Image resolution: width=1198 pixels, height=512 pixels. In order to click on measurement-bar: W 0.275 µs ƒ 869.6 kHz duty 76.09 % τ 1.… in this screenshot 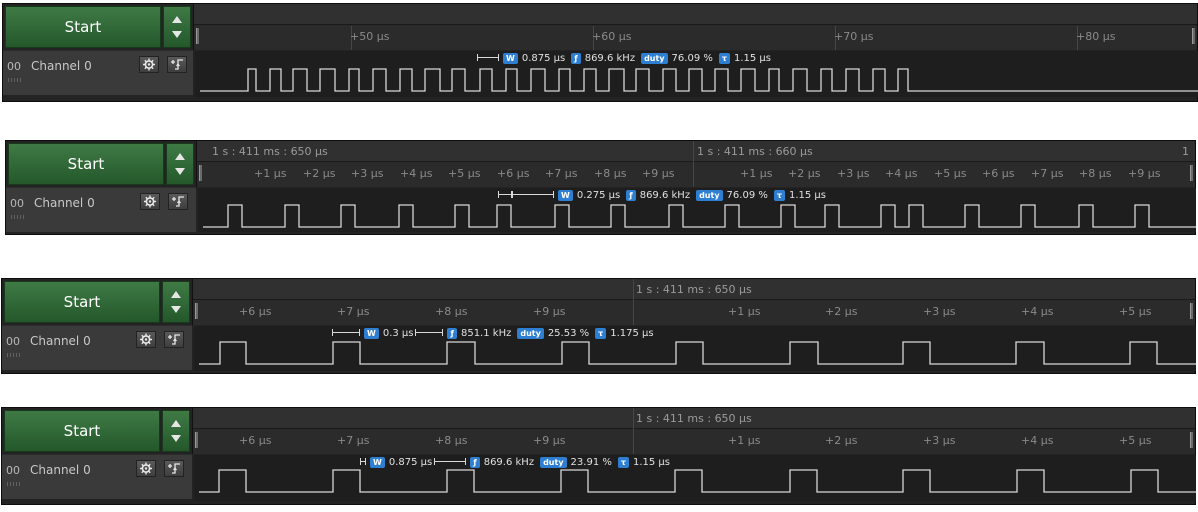, I will do `click(663, 195)`.